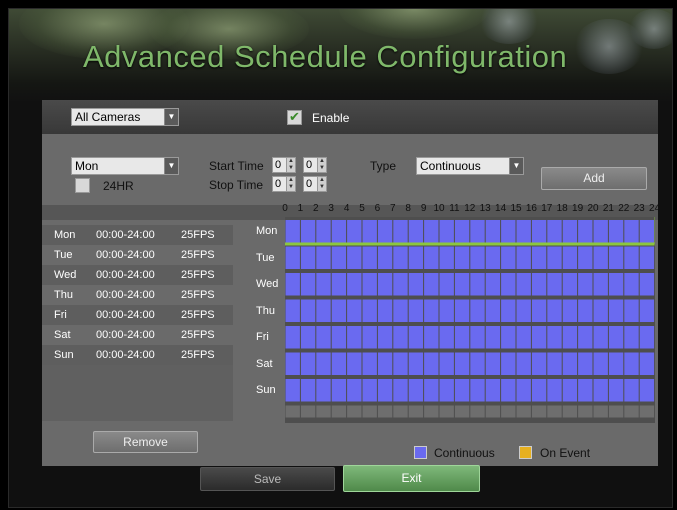 This screenshot has height=510, width=677. What do you see at coordinates (294, 117) in the screenshot?
I see `enable-checkbox: ✔` at bounding box center [294, 117].